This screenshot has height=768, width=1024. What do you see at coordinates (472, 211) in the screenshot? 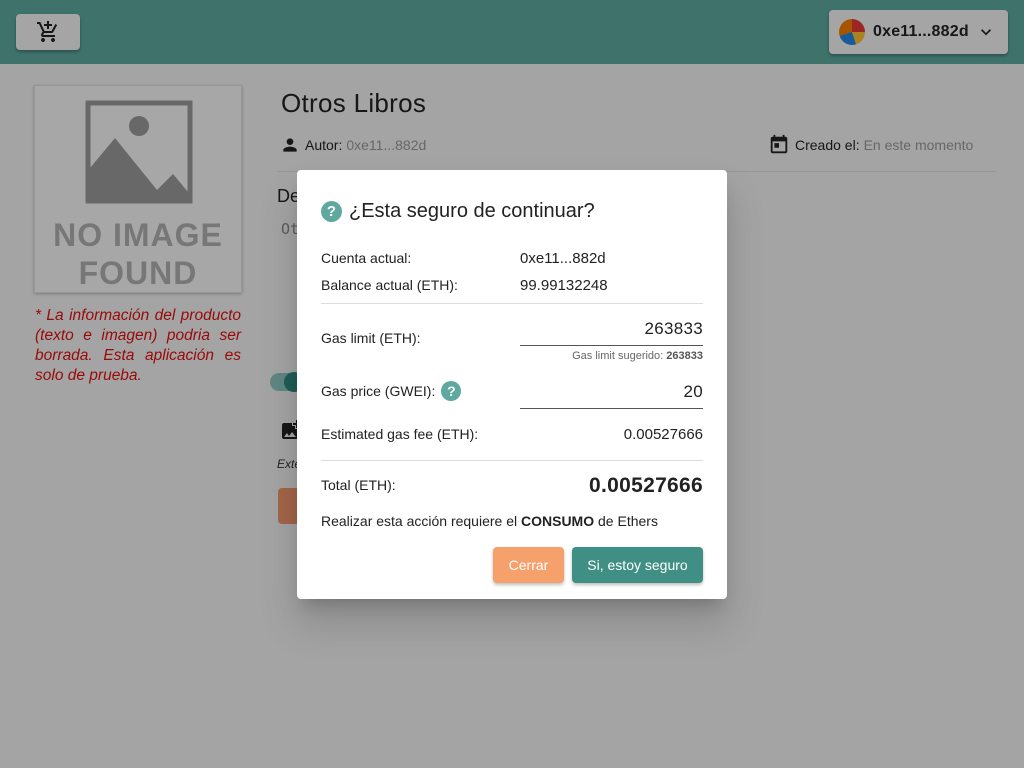
I see `dialog-title-text: ¿Esta seguro de continuar?` at bounding box center [472, 211].